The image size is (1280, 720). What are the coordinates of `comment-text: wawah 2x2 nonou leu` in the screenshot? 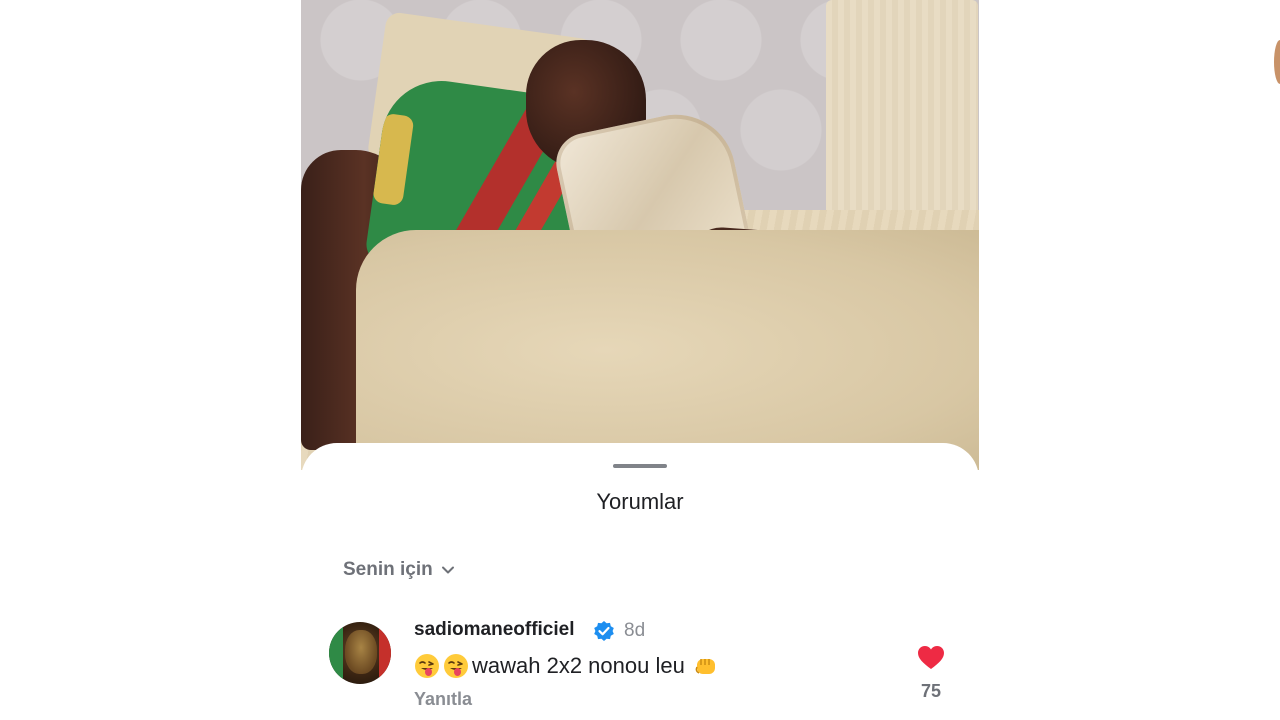 It's located at (568, 666).